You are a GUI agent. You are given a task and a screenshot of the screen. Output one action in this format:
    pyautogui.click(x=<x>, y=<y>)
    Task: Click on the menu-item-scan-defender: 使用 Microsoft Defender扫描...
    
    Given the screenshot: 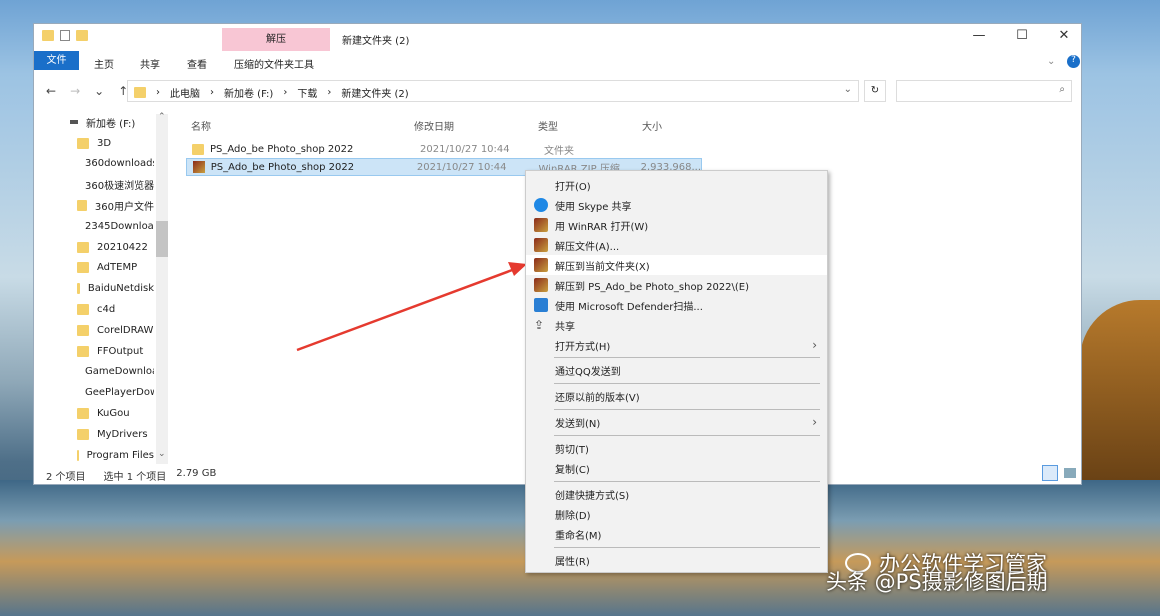 What is the action you would take?
    pyautogui.click(x=676, y=305)
    